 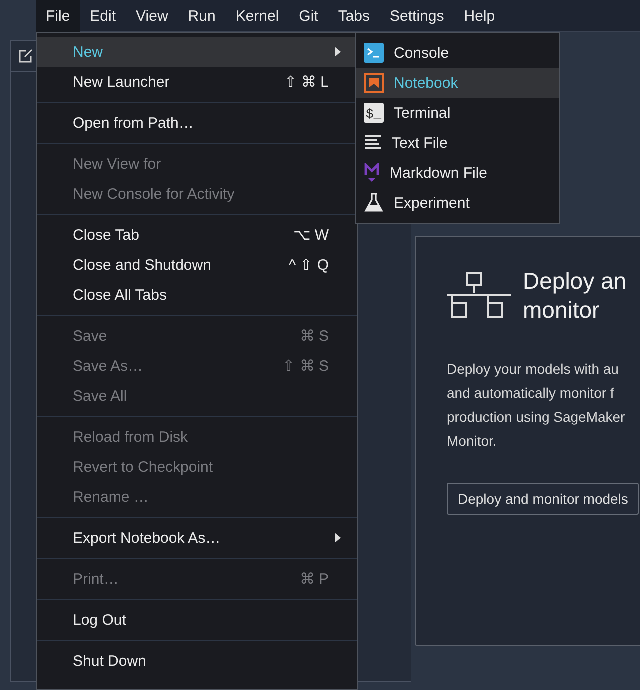 What do you see at coordinates (197, 235) in the screenshot?
I see `menu-item: Close Tab ⌥ W` at bounding box center [197, 235].